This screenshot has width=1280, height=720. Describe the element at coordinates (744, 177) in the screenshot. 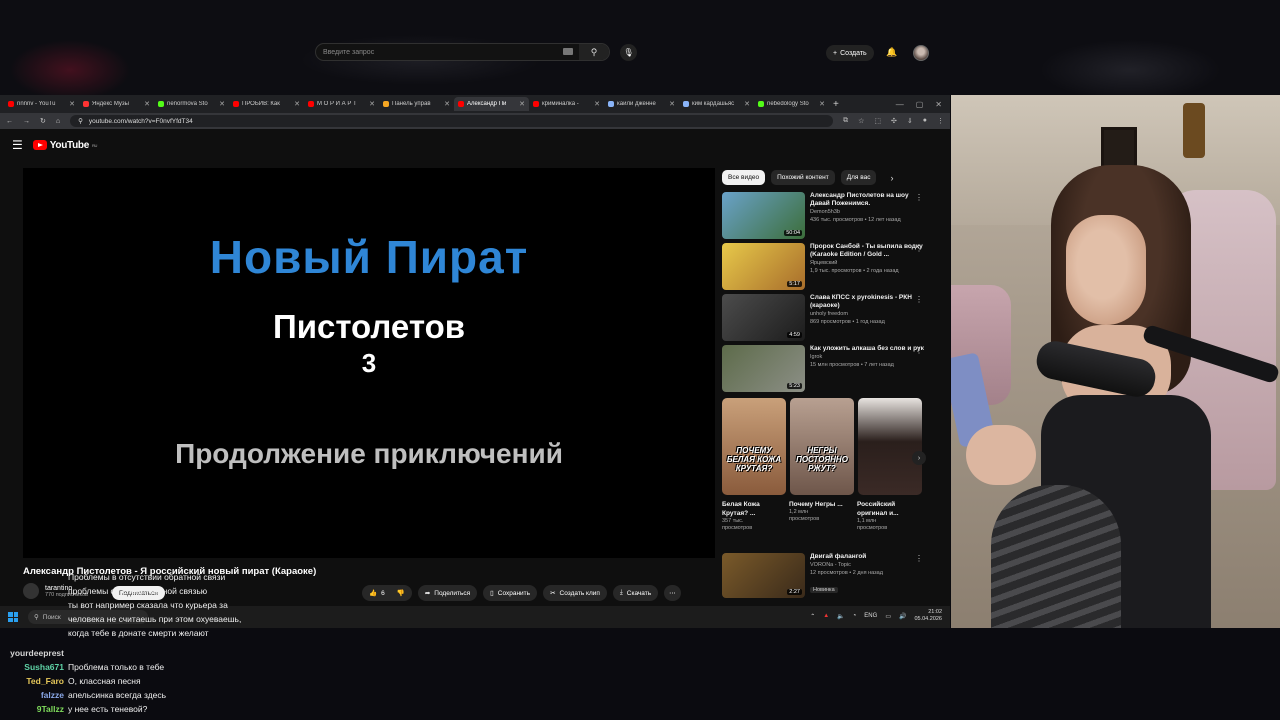

I see `filter-chip: Все видео` at that location.